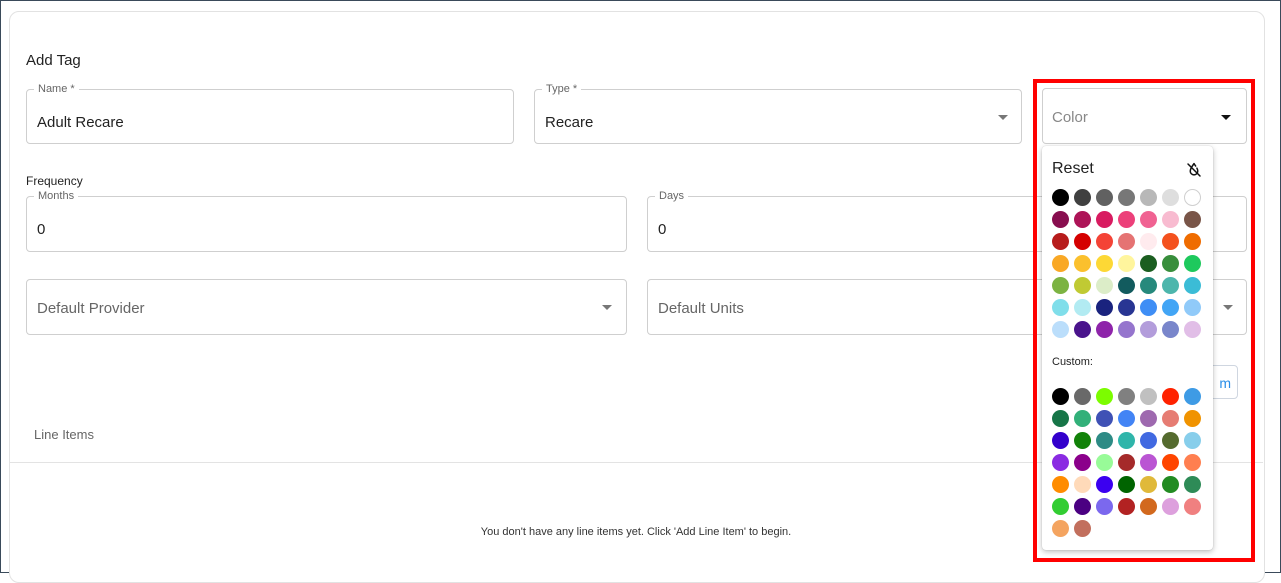  I want to click on reset-button: Reset, so click(1073, 169).